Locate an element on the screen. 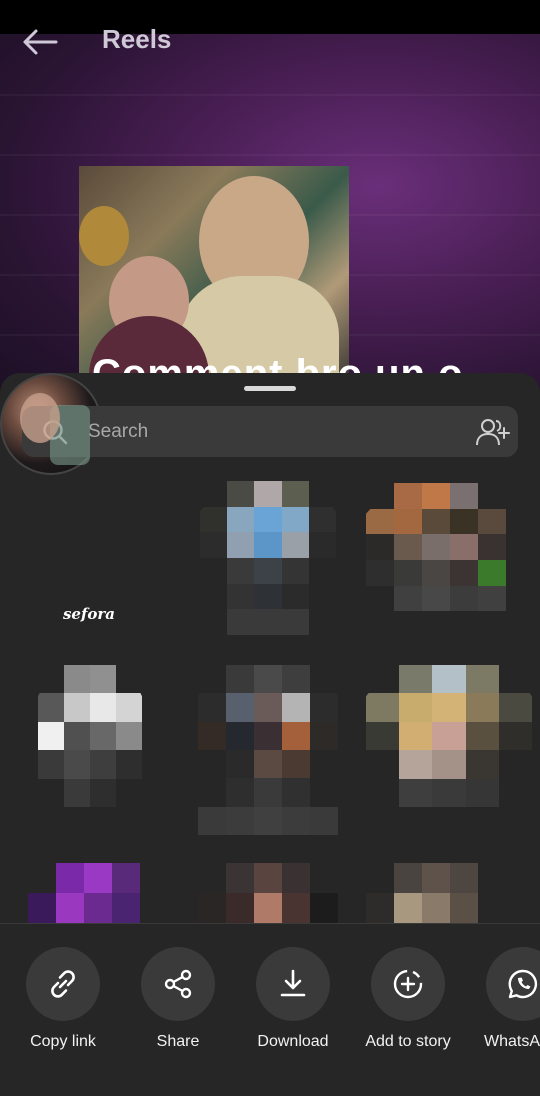 The image size is (540, 1096). add-people-icon is located at coordinates (492, 432).